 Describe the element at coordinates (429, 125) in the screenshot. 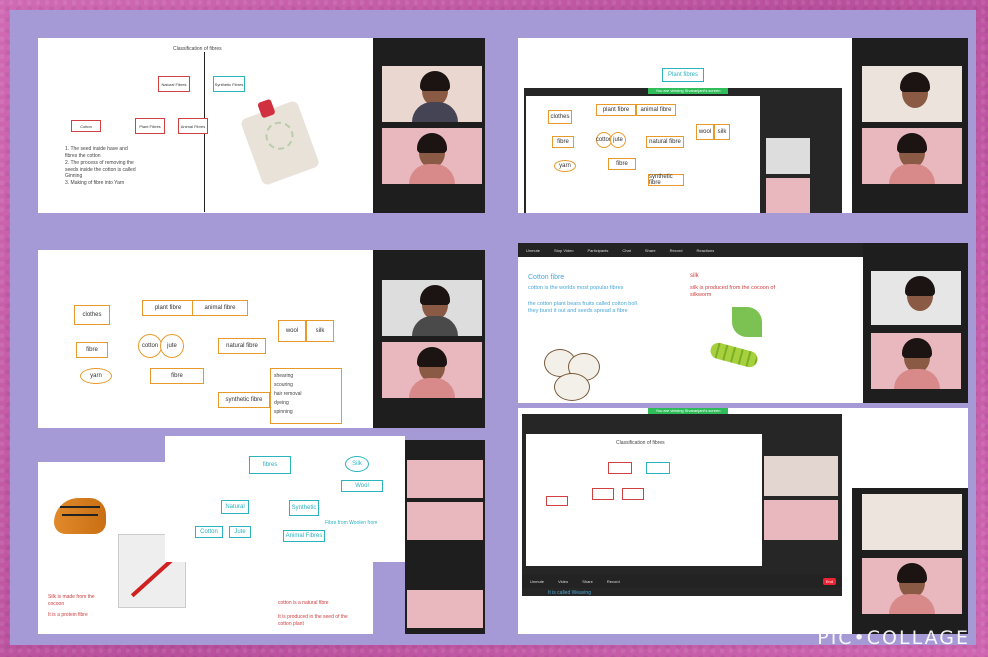

I see `panel1-video-strip` at that location.